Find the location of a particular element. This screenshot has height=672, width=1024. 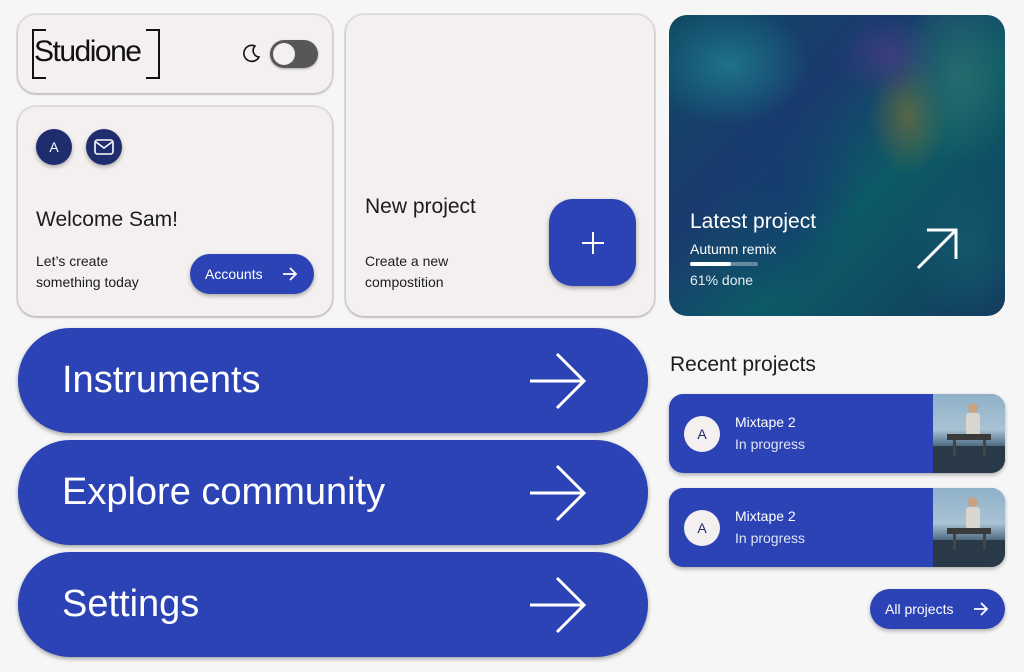

accounts-button: Accounts is located at coordinates (252, 274).